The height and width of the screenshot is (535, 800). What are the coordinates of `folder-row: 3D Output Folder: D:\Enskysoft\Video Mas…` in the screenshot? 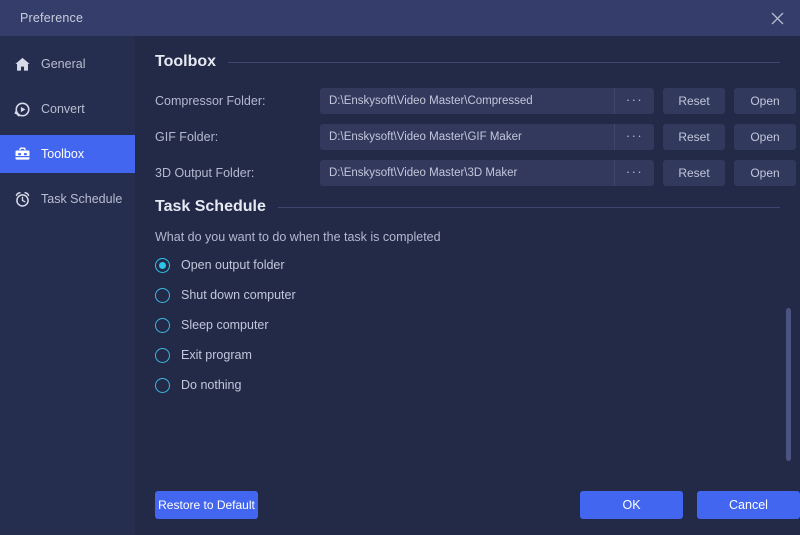 It's located at (475, 173).